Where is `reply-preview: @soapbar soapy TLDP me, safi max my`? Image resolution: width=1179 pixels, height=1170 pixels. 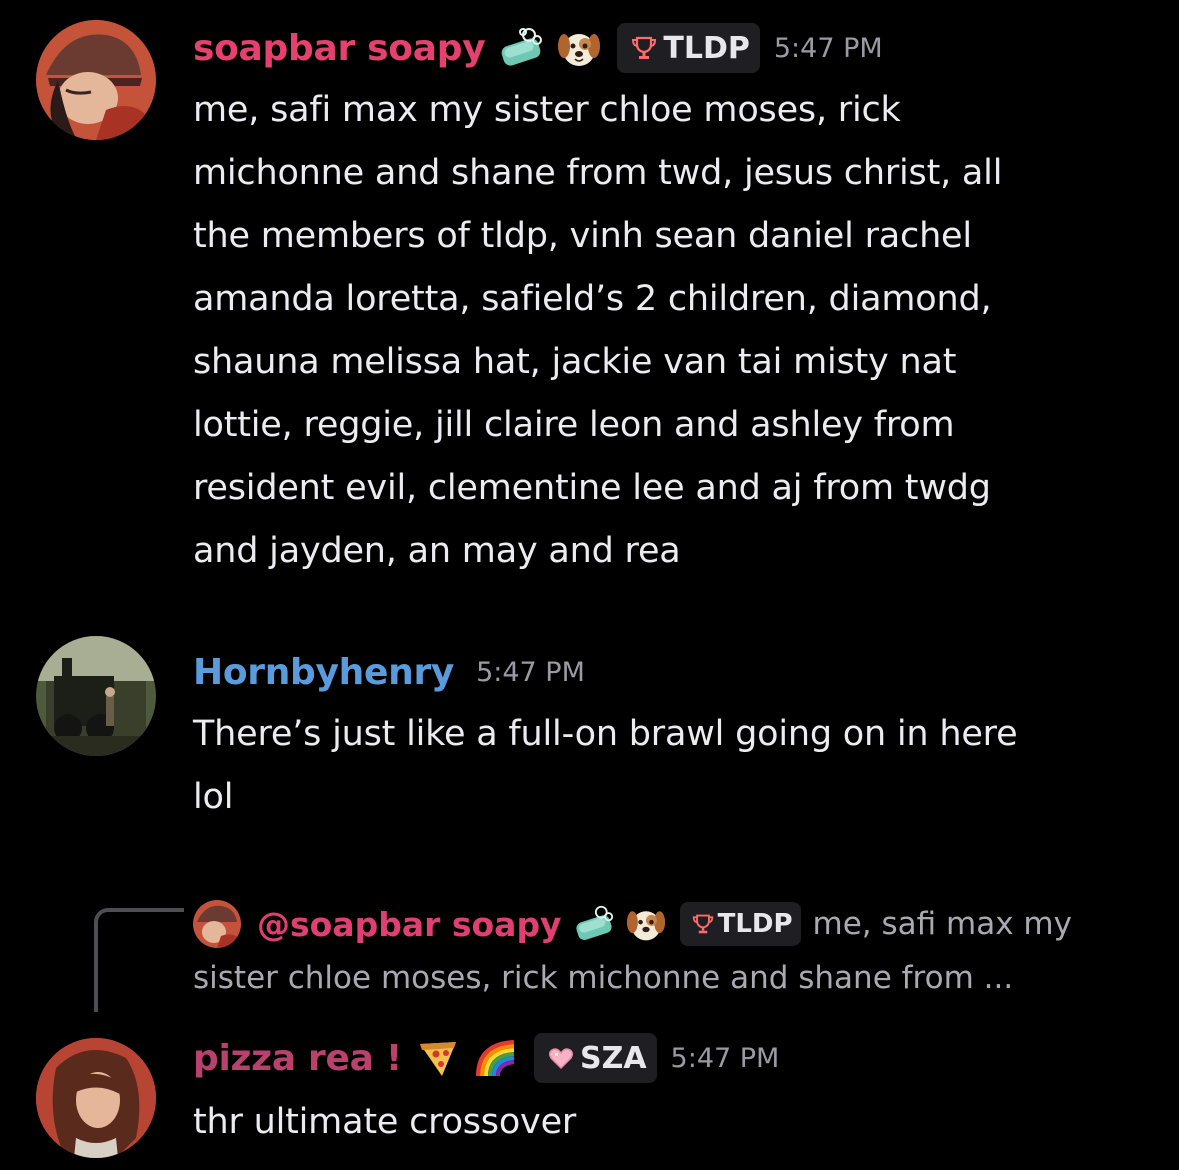
reply-preview: @soapbar soapy TLDP me, safi max my is located at coordinates (632, 924).